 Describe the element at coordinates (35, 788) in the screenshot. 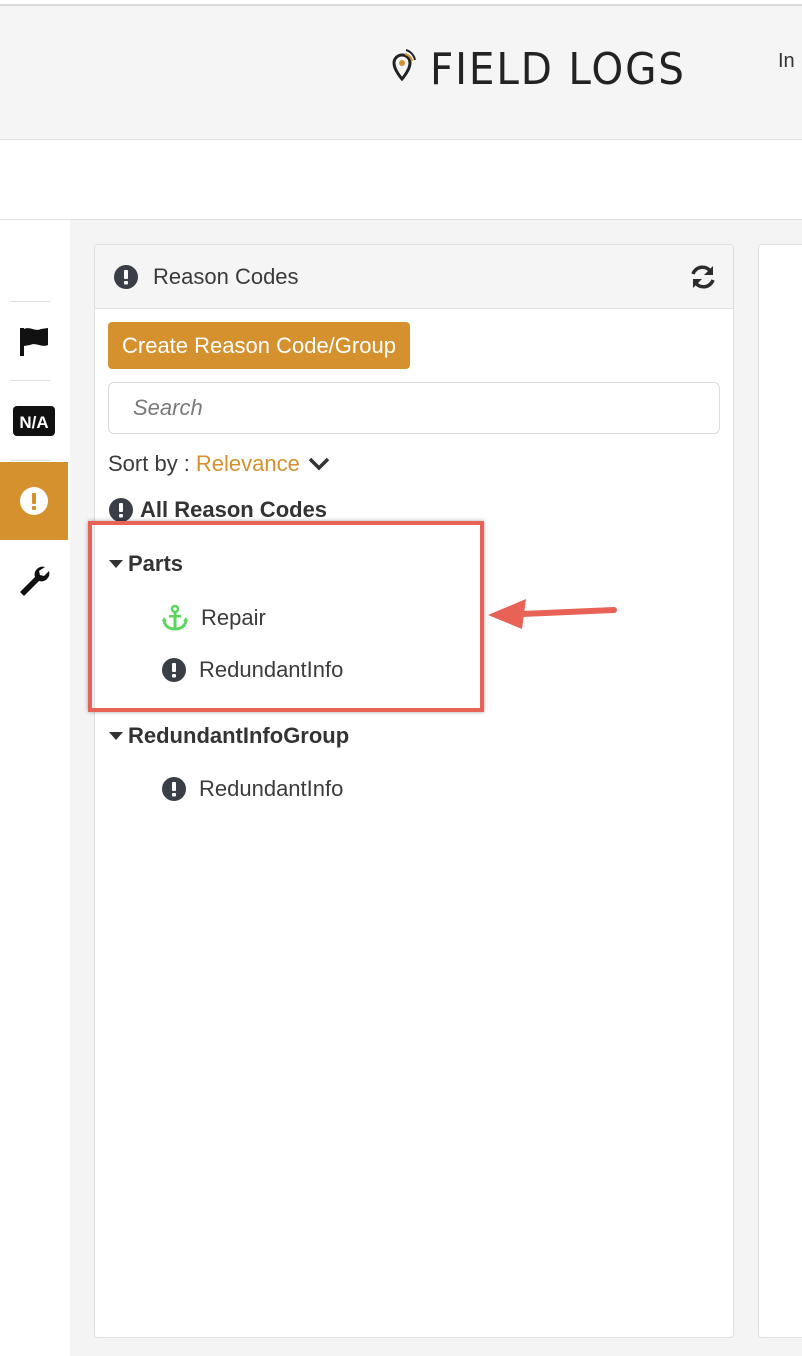

I see `side-navigation: N/A` at that location.